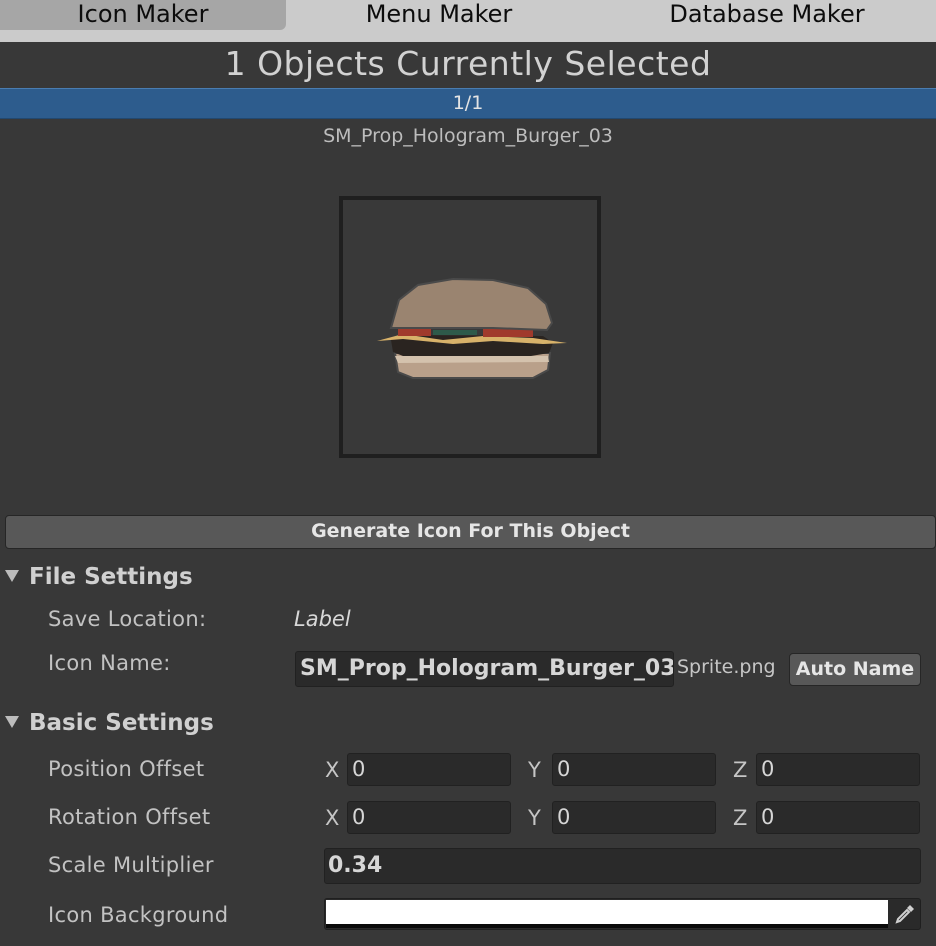  Describe the element at coordinates (332, 770) in the screenshot. I see `position-x-label: X` at that location.